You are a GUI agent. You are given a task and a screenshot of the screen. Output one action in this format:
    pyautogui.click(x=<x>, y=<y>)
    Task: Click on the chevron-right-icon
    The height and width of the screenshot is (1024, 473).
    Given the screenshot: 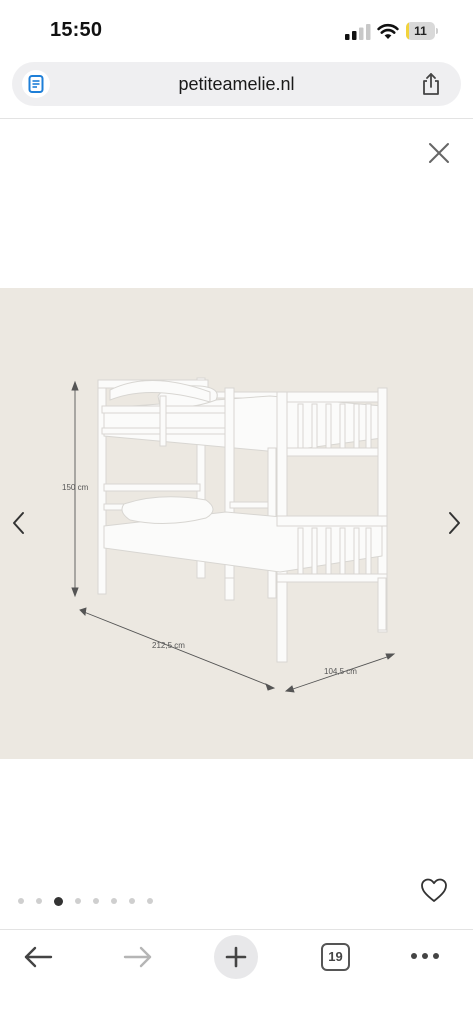 What is the action you would take?
    pyautogui.click(x=454, y=523)
    